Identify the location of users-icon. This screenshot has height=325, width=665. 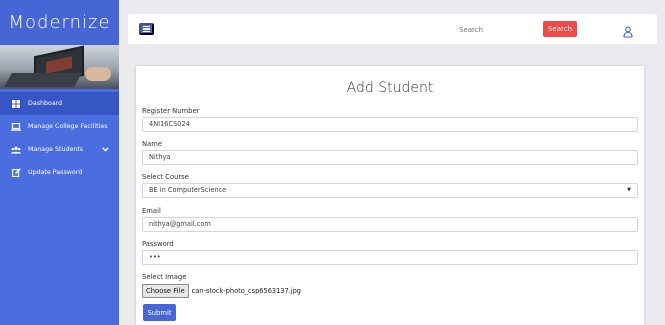
(16, 150).